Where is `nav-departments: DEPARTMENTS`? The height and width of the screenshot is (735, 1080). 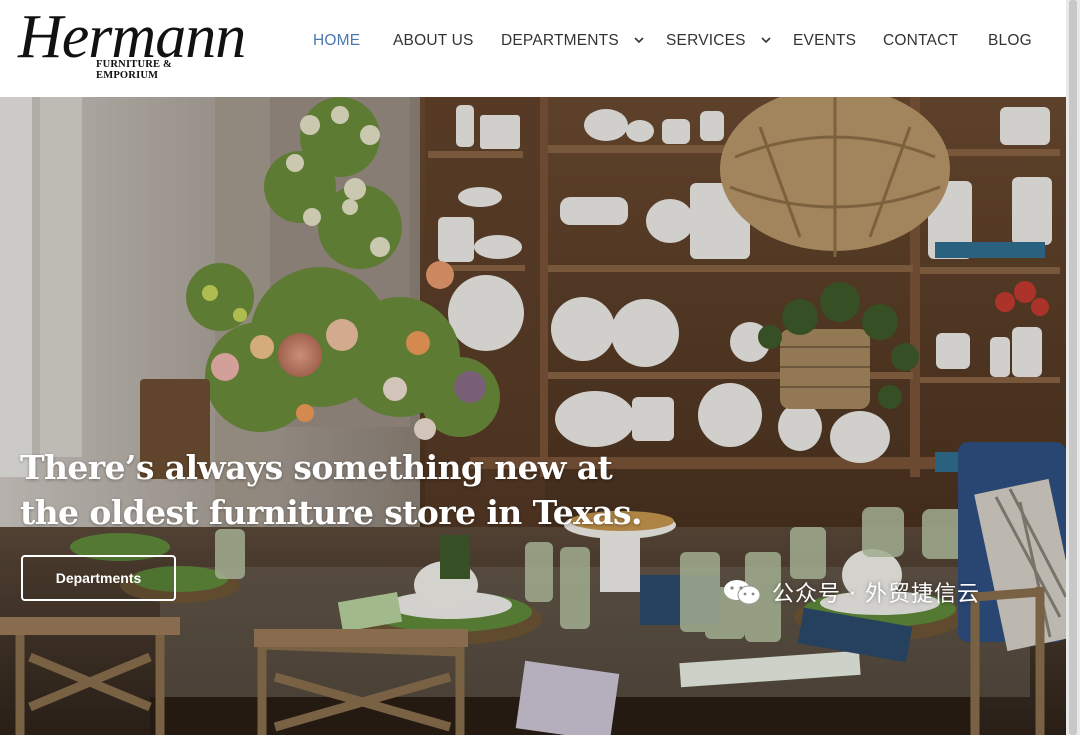 nav-departments: DEPARTMENTS is located at coordinates (572, 41).